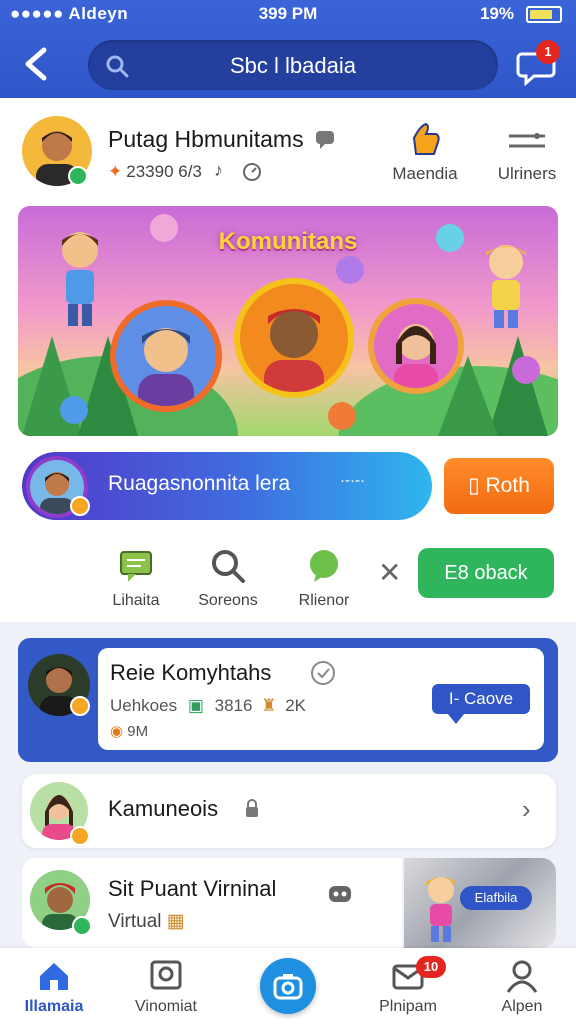  Describe the element at coordinates (352, 480) in the screenshot. I see `community-dots: ·-·-·` at that location.